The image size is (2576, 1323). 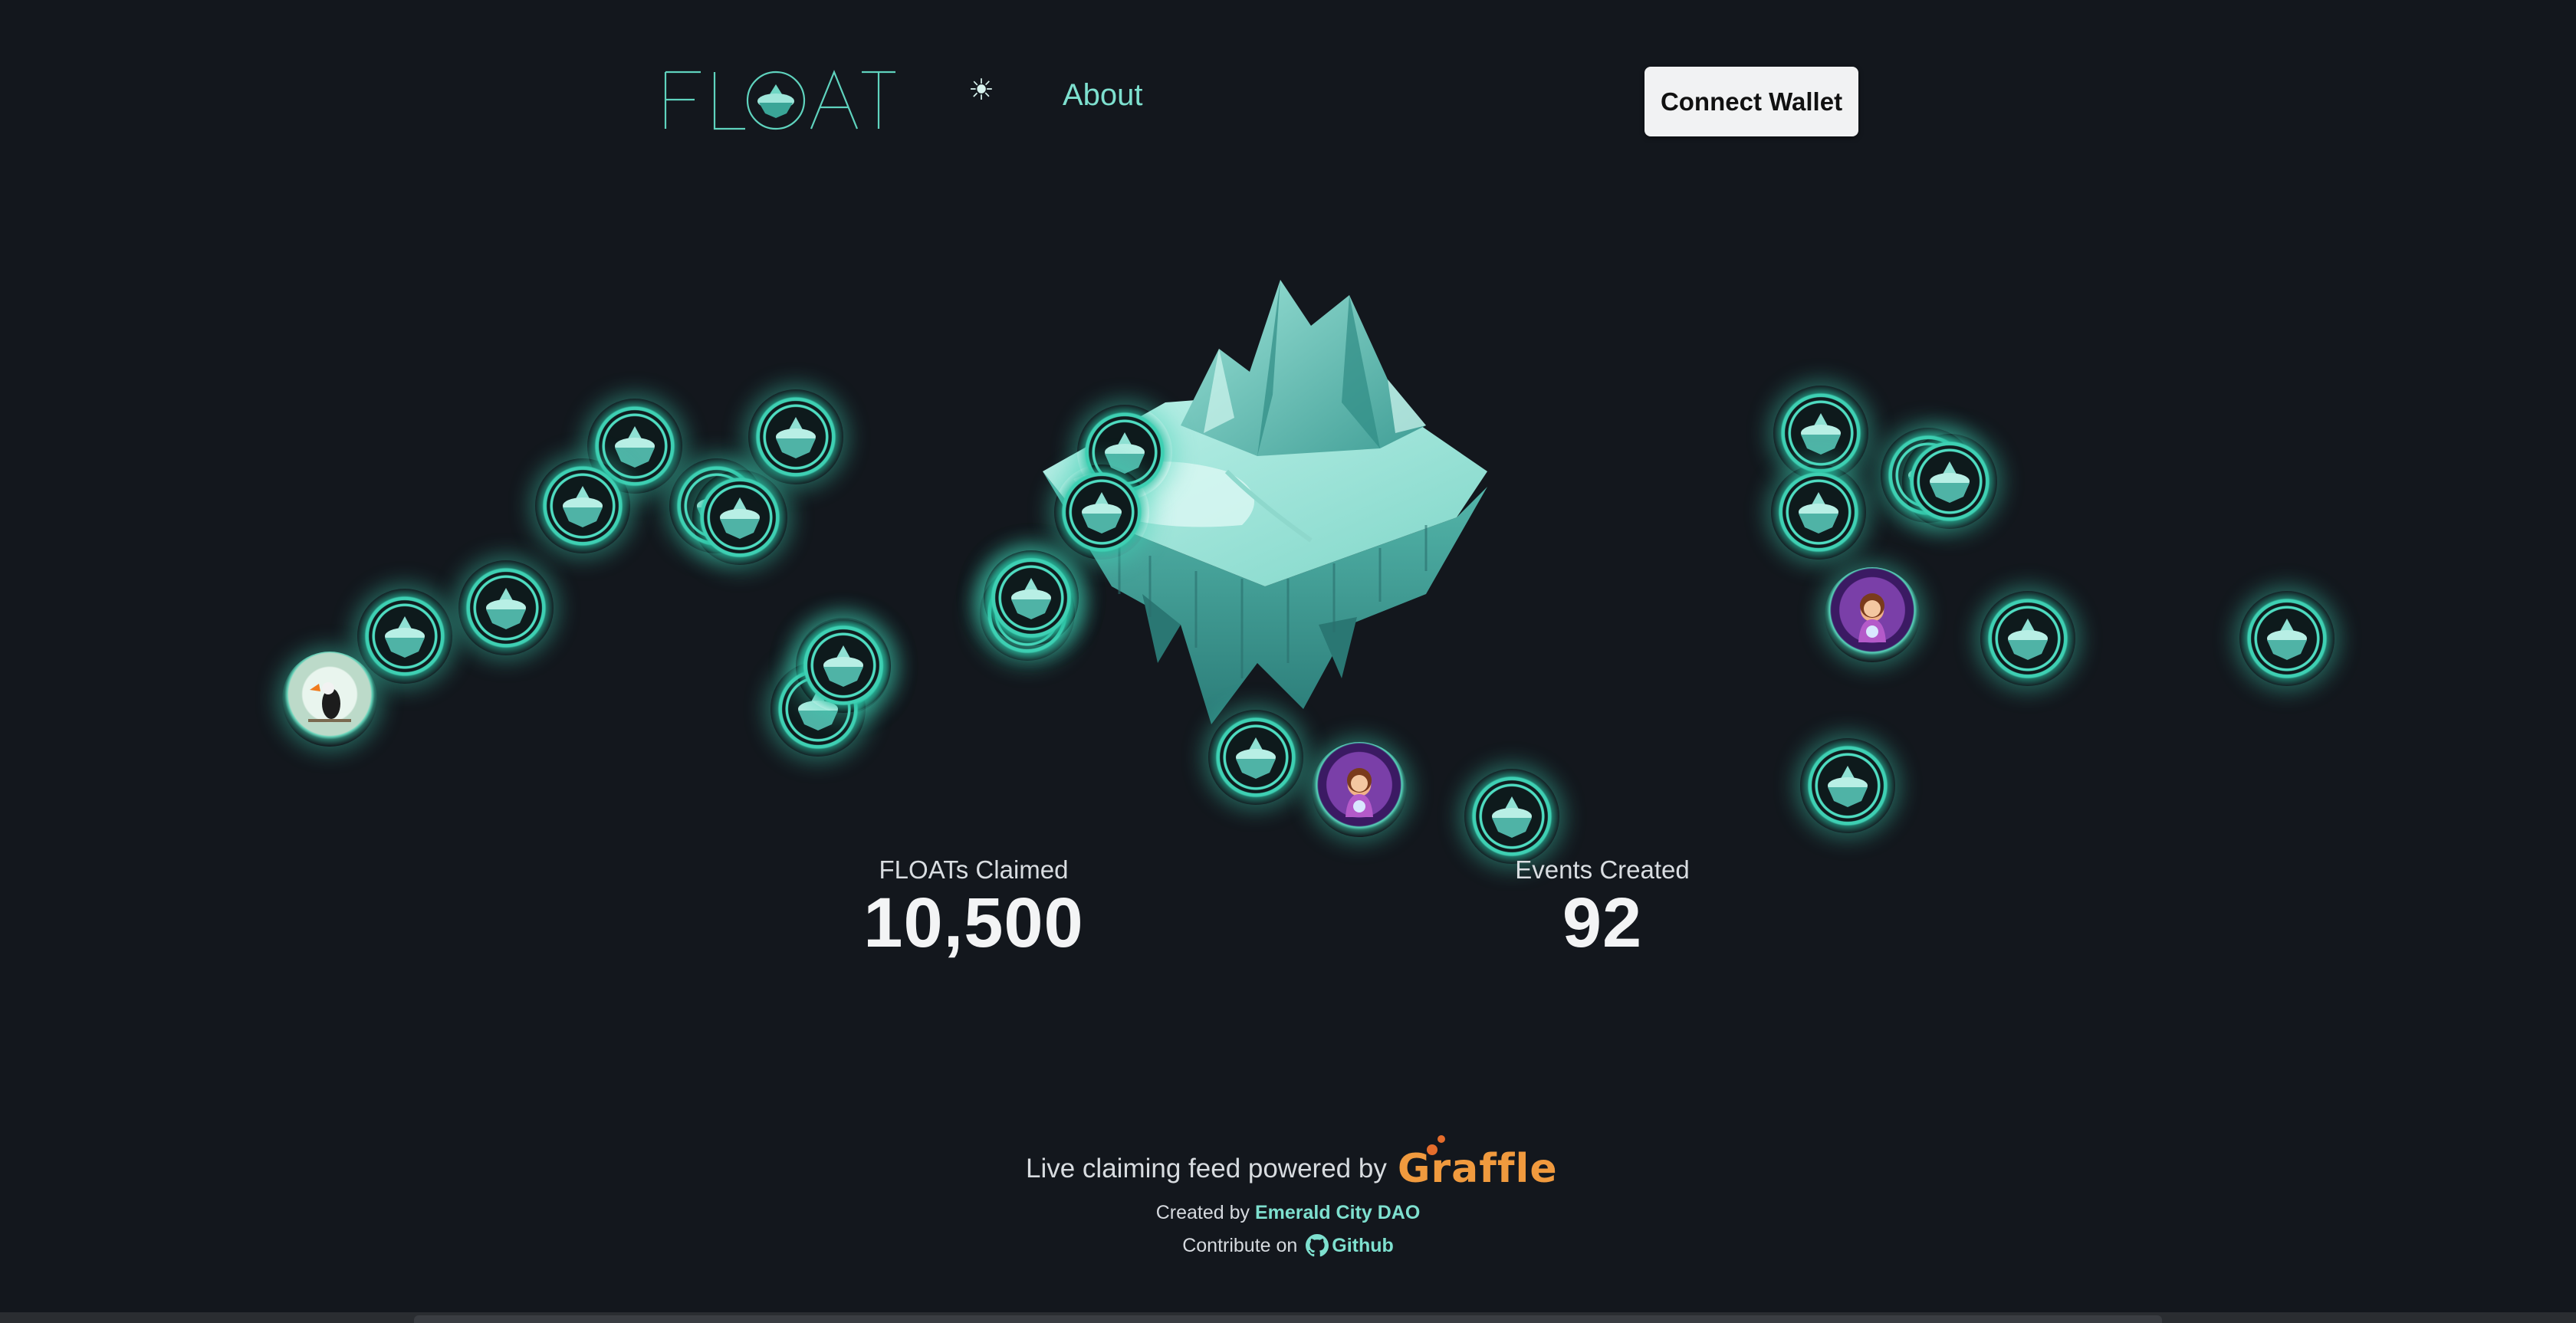 I want to click on created-by-prefix: Created by, so click(x=1202, y=1212).